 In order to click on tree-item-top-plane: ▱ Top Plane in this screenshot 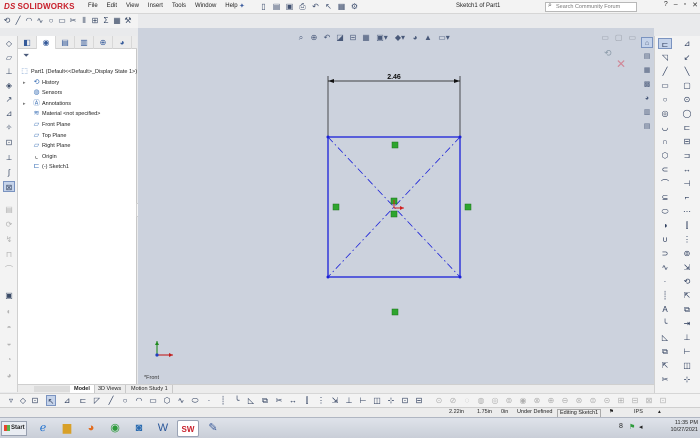, I will do `click(78, 136)`.